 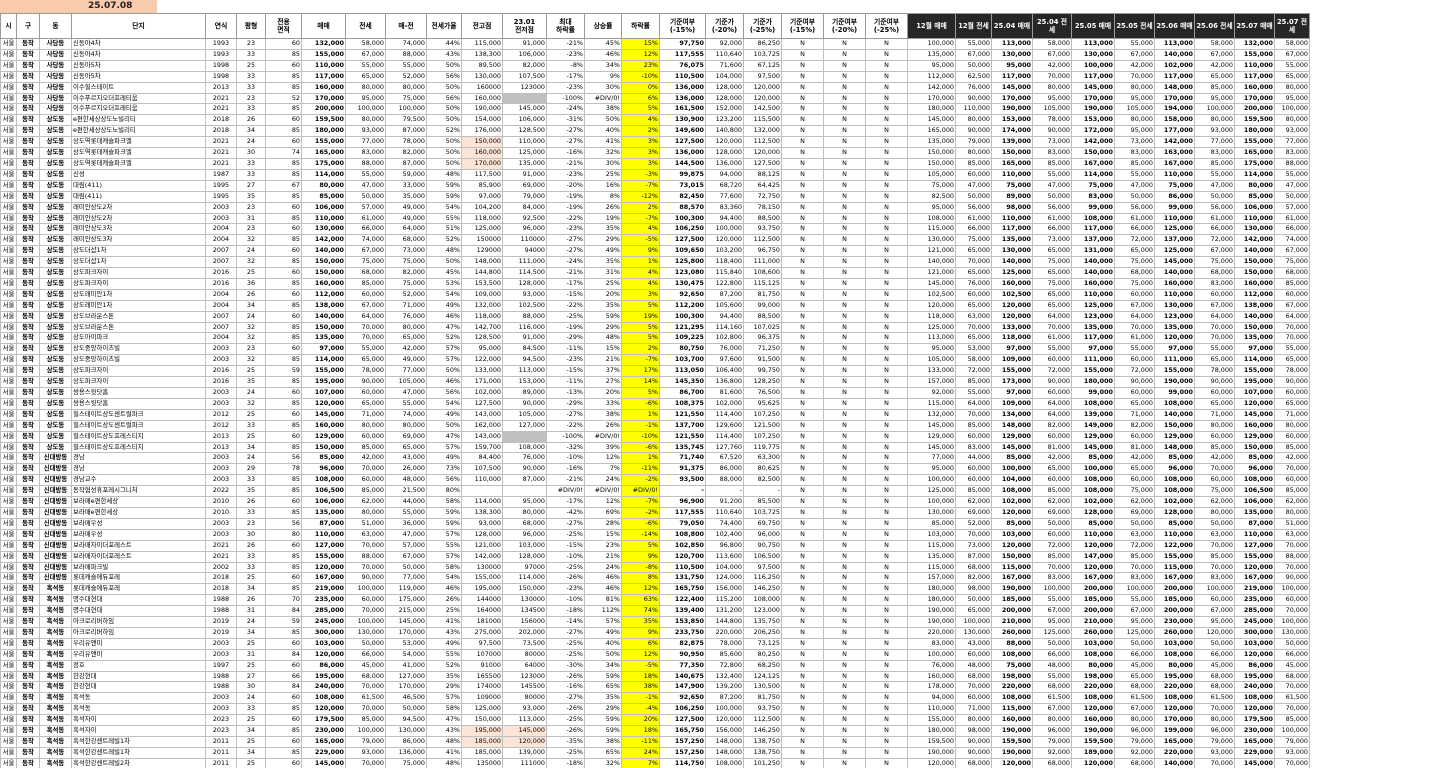 I want to click on table-cell: 보라매파크빌, so click(x=138, y=567).